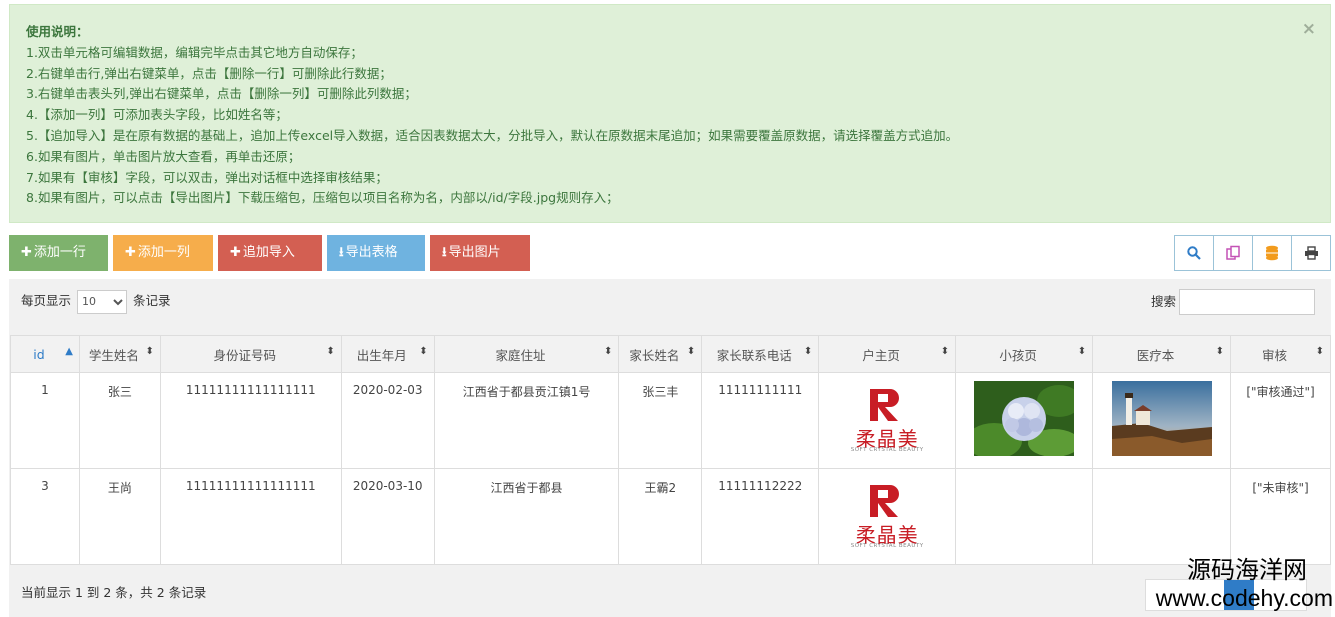 The image size is (1335, 617). I want to click on cell-name: 张三, so click(119, 420).